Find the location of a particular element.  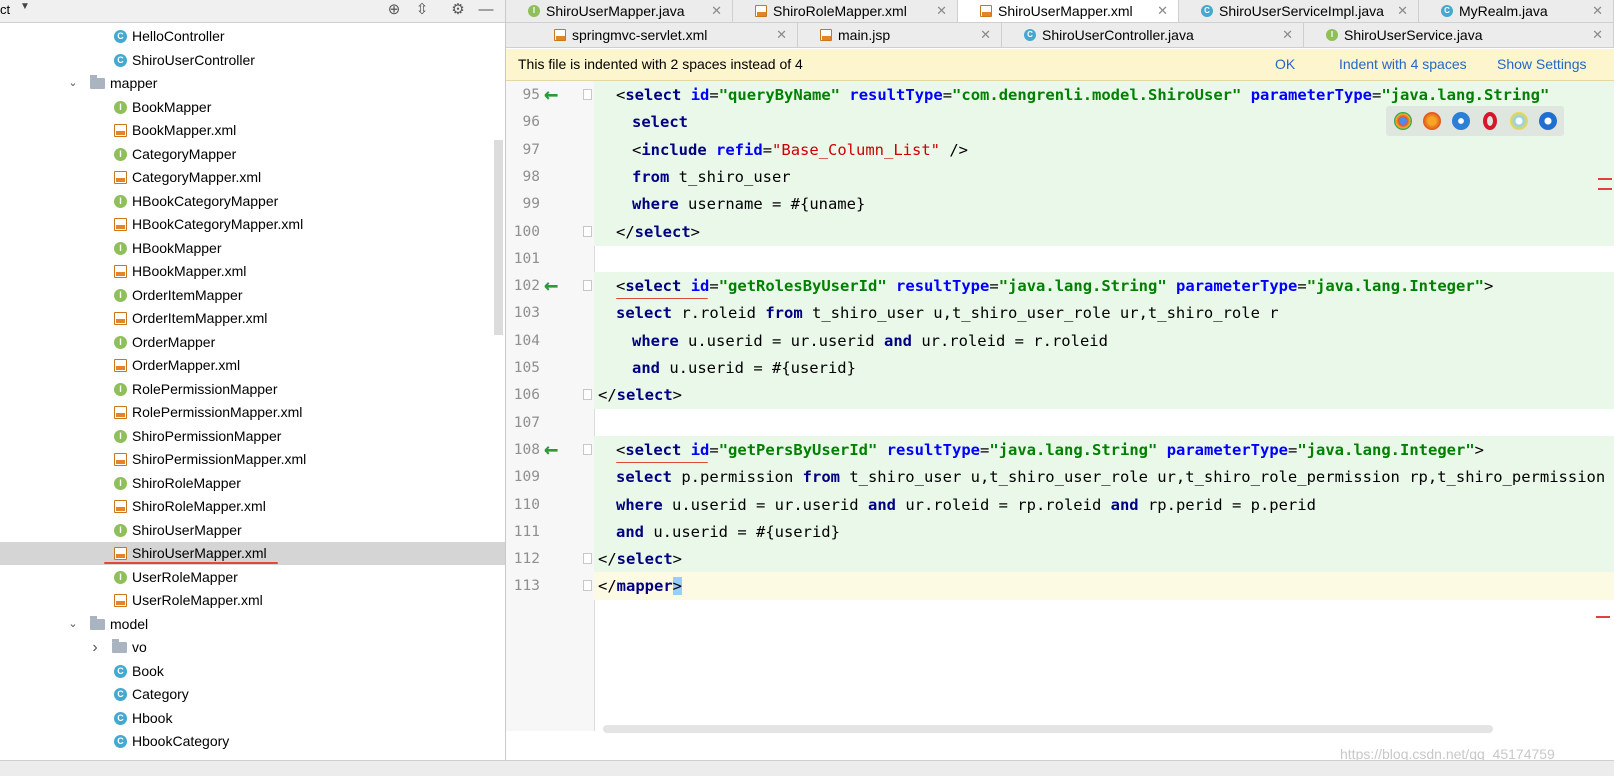

show-settings-link: Show Settings is located at coordinates (1542, 64).